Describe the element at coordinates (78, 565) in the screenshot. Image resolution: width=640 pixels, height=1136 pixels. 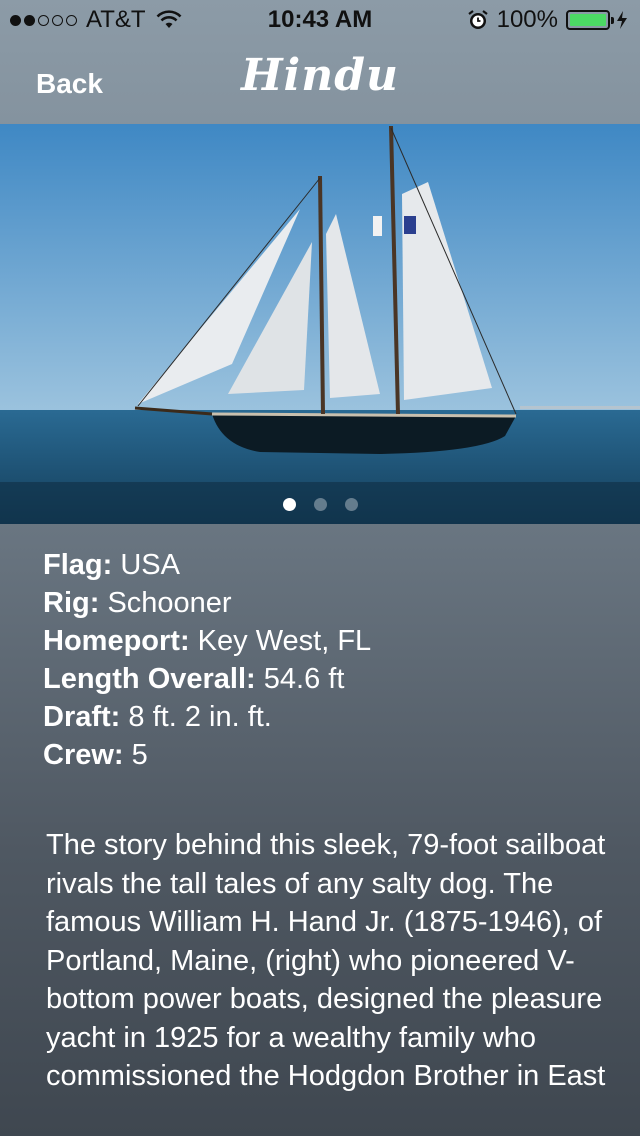
I see `spec-label: Flag:` at that location.